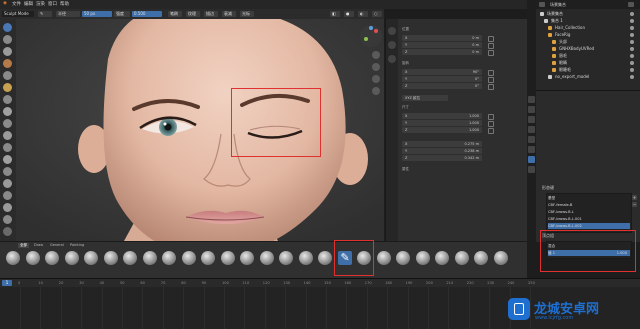  I want to click on dimensions-y-field: Y 0.238 m, so click(442, 151).